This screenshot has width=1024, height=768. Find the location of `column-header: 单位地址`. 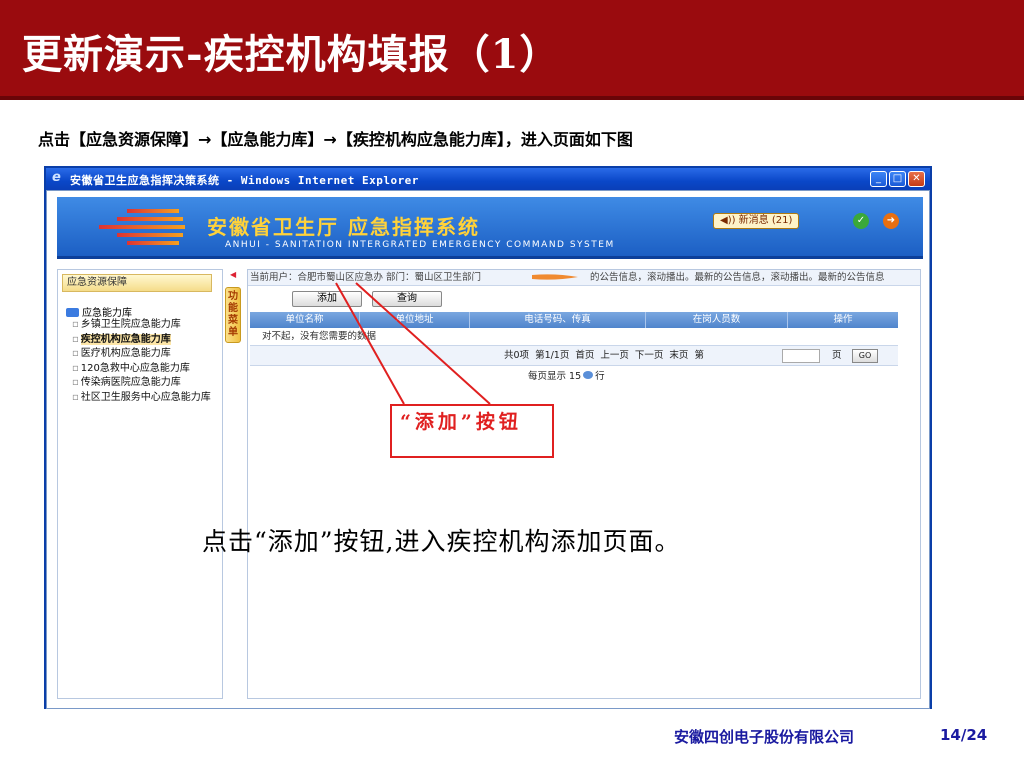

column-header: 单位地址 is located at coordinates (415, 320).